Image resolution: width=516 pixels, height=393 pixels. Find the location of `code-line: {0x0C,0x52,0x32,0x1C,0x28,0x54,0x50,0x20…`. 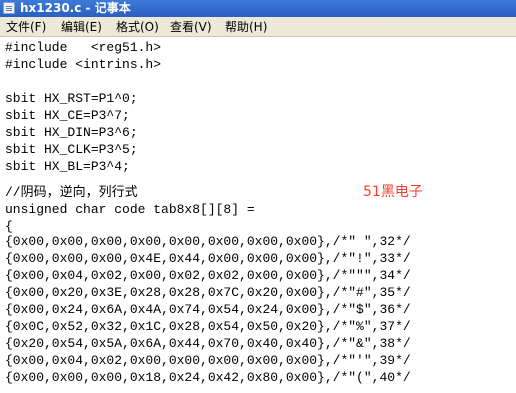

code-line: {0x0C,0x52,0x32,0x1C,0x28,0x54,0x50,0x20… is located at coordinates (208, 326).